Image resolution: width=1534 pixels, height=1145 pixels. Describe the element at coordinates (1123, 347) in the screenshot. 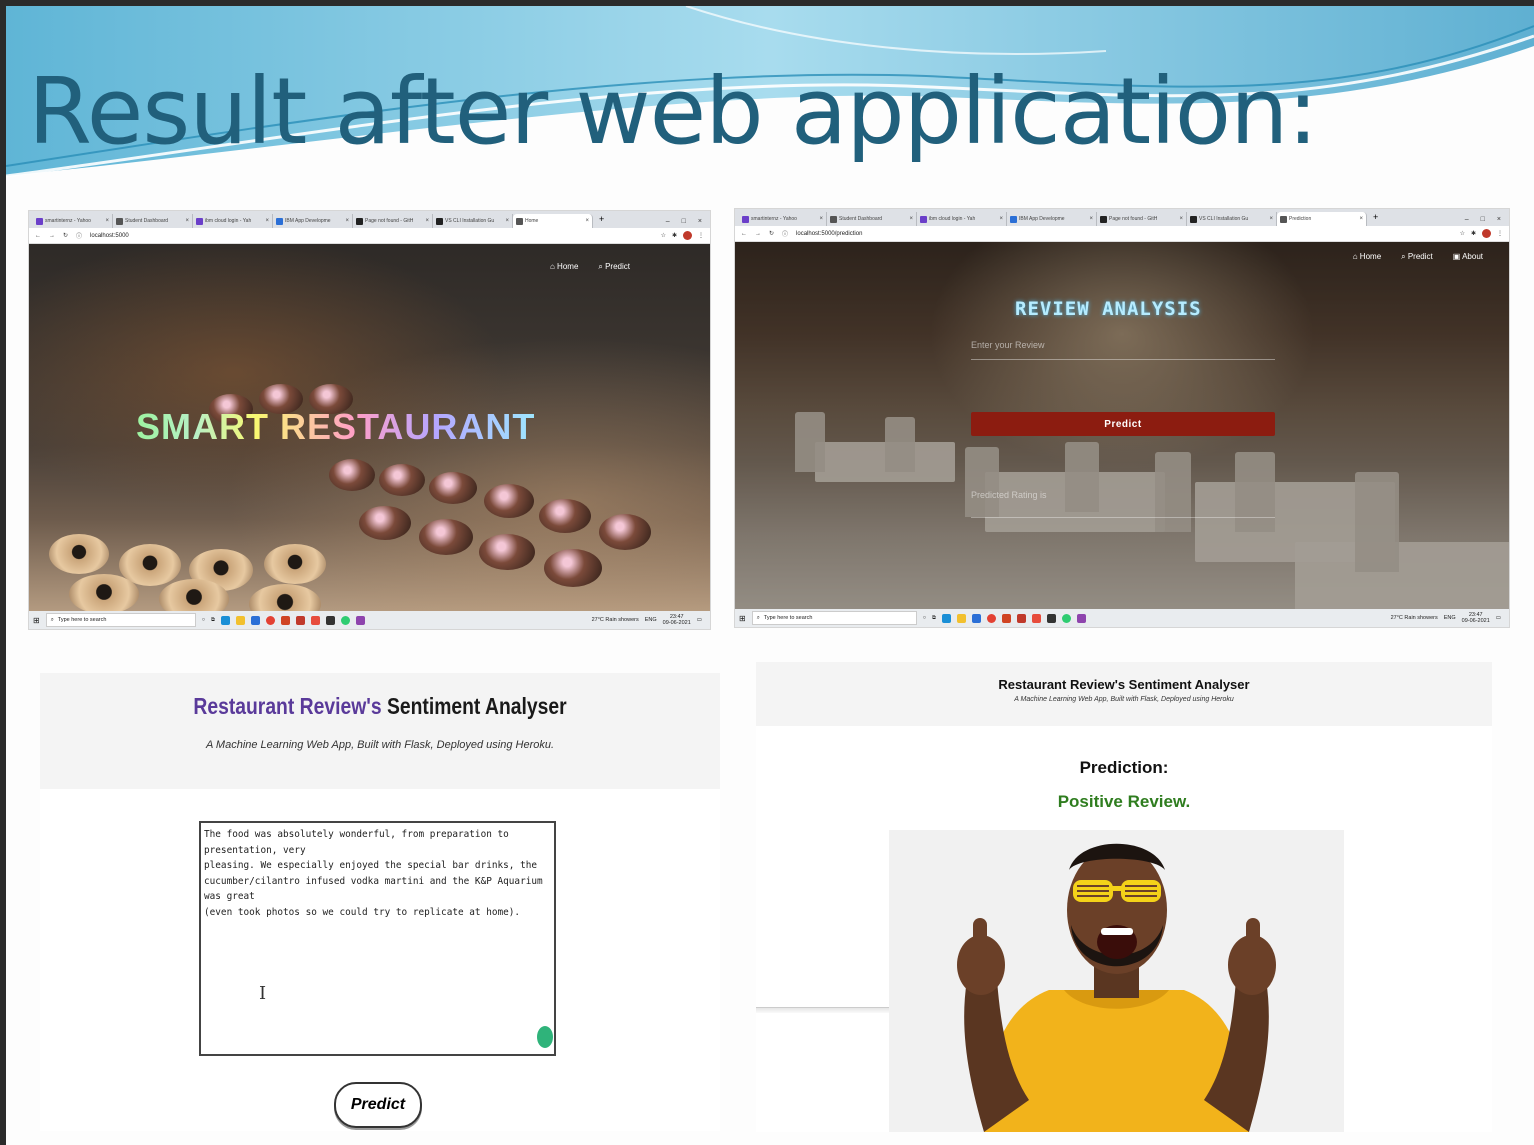

I see `review-input: Enter your Review` at that location.